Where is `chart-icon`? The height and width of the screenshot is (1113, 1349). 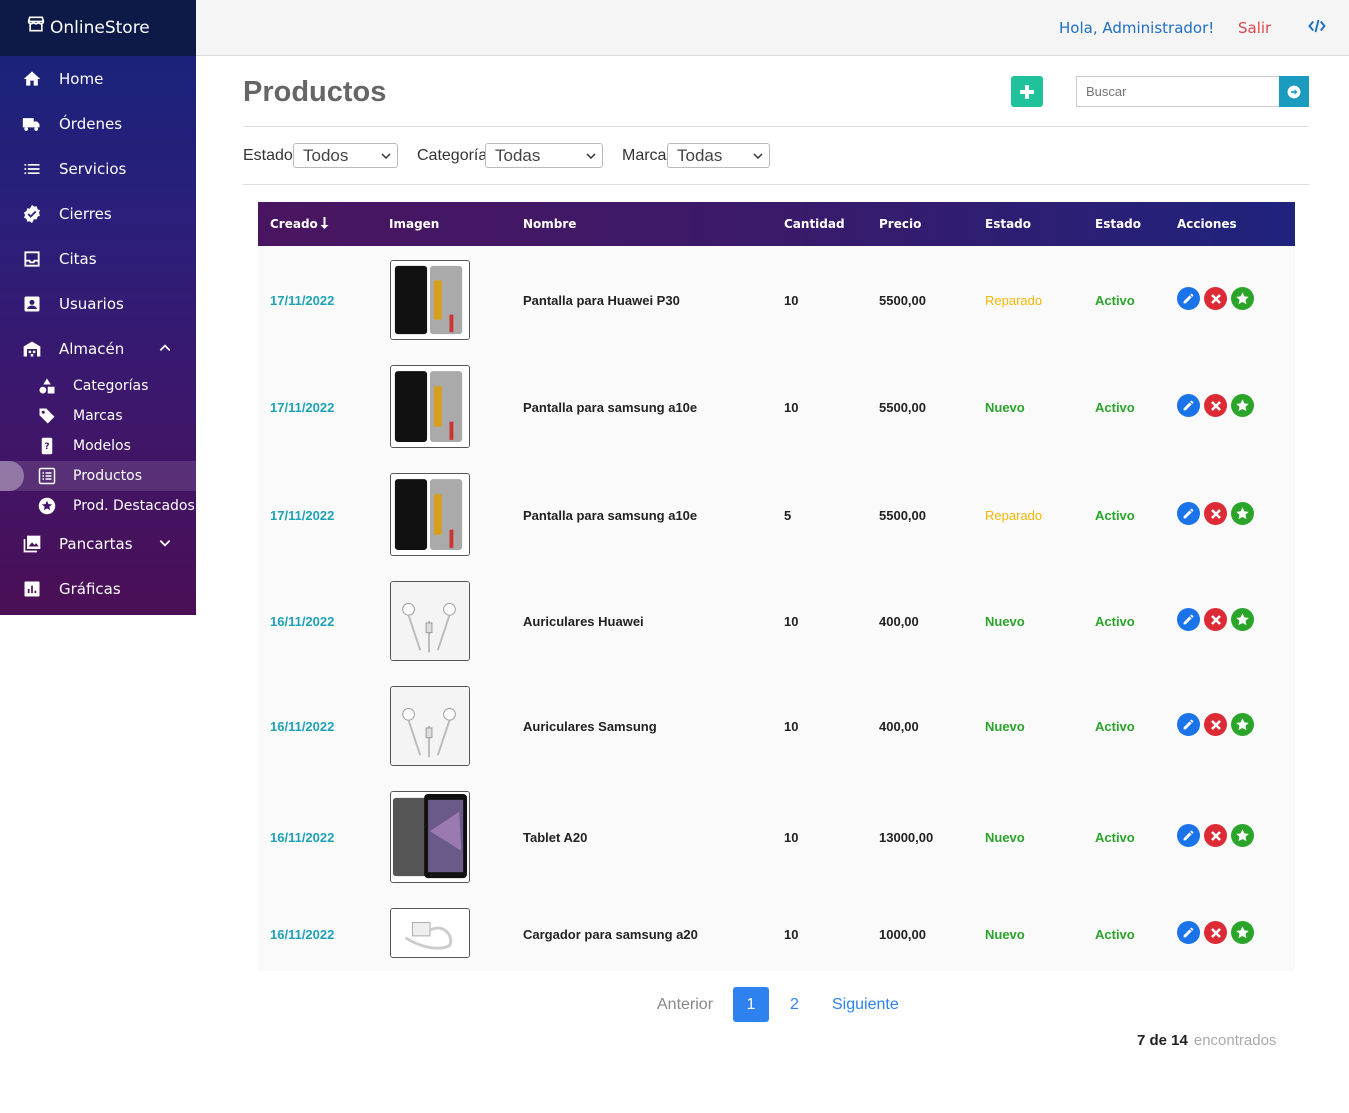
chart-icon is located at coordinates (32, 589).